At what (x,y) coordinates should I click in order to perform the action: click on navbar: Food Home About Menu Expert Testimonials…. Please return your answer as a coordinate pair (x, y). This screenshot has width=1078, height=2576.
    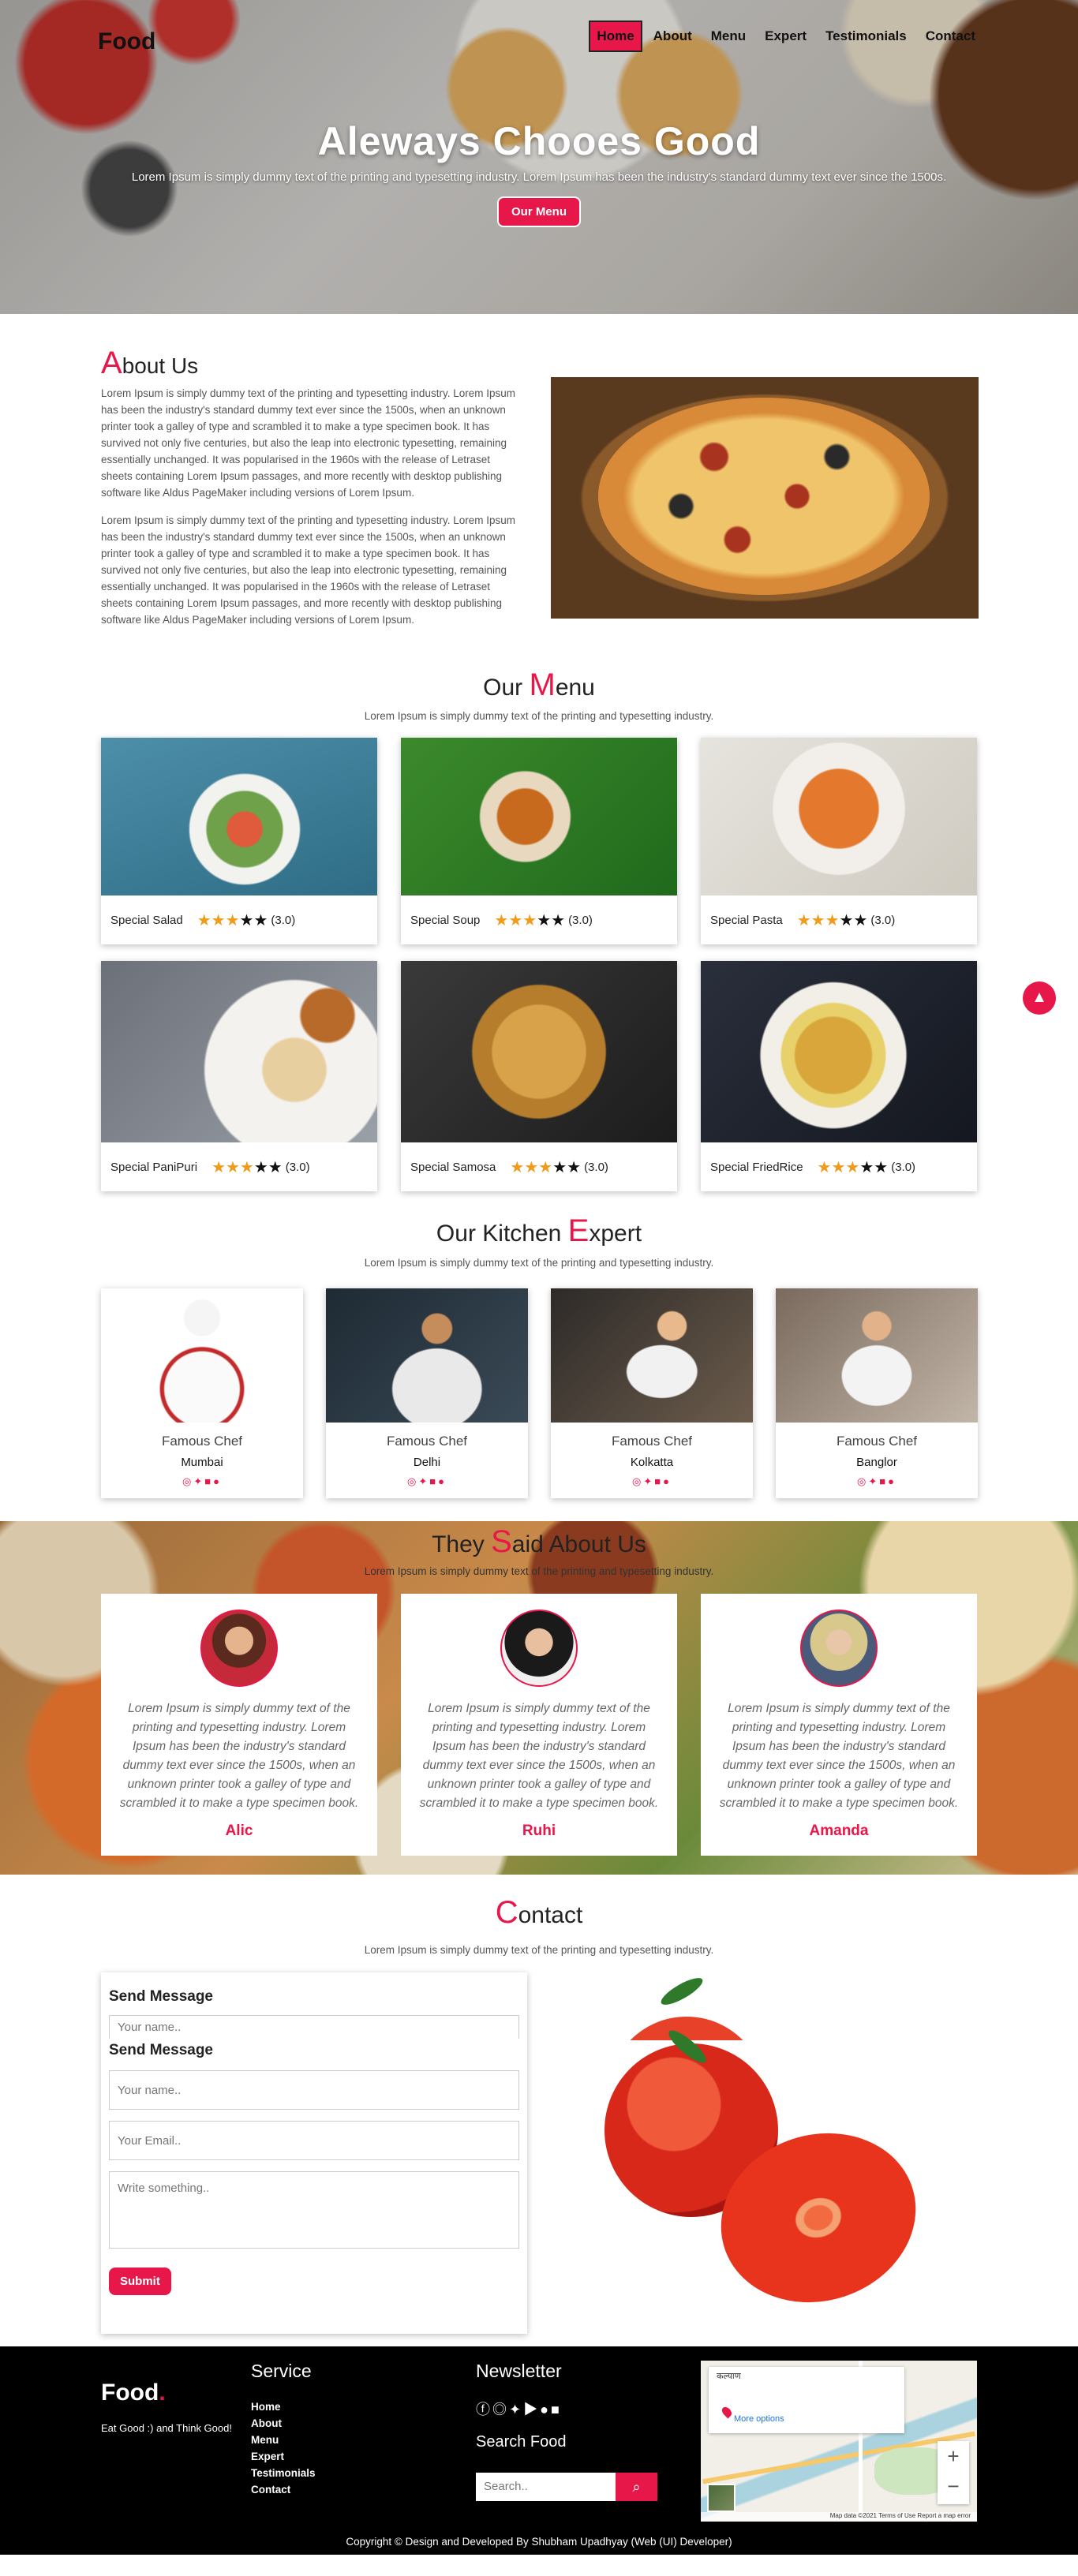
    Looking at the image, I should click on (539, 39).